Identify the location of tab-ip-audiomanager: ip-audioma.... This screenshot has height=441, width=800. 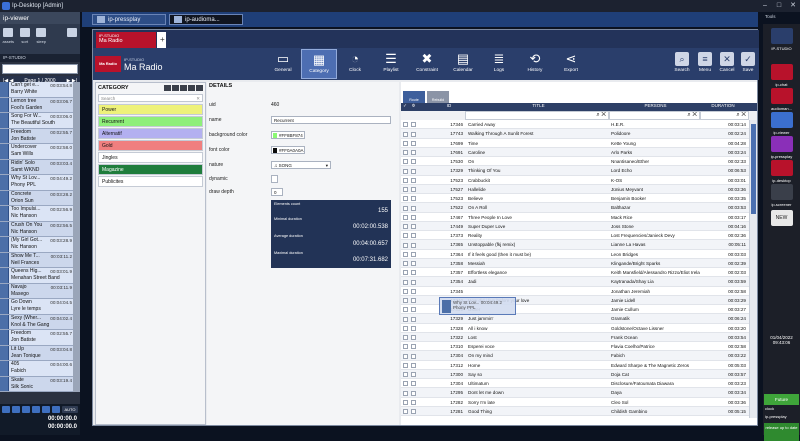
(206, 19).